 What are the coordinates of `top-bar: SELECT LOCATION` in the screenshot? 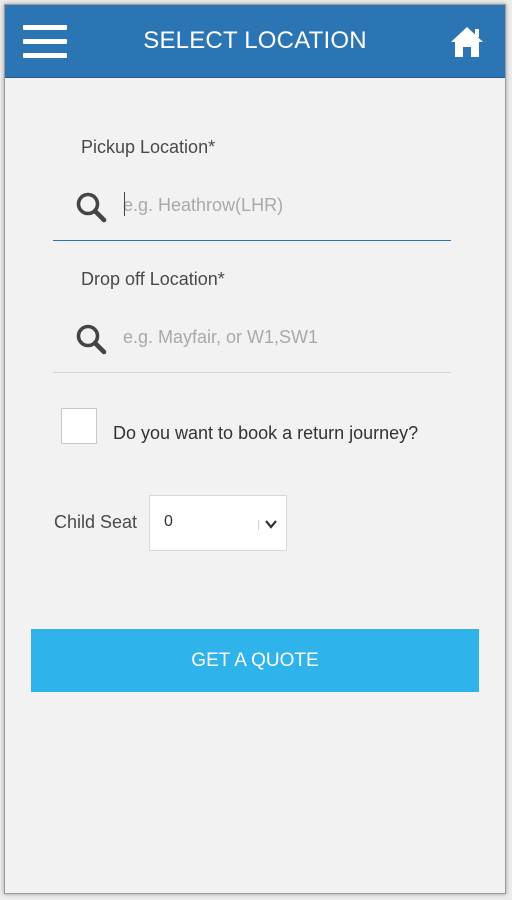 It's located at (255, 41).